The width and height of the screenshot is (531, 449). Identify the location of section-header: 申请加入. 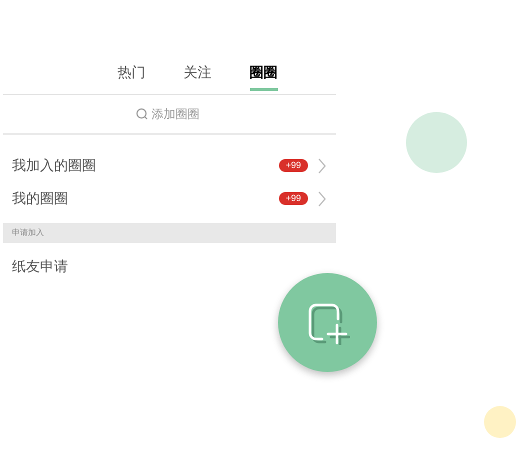
(169, 233).